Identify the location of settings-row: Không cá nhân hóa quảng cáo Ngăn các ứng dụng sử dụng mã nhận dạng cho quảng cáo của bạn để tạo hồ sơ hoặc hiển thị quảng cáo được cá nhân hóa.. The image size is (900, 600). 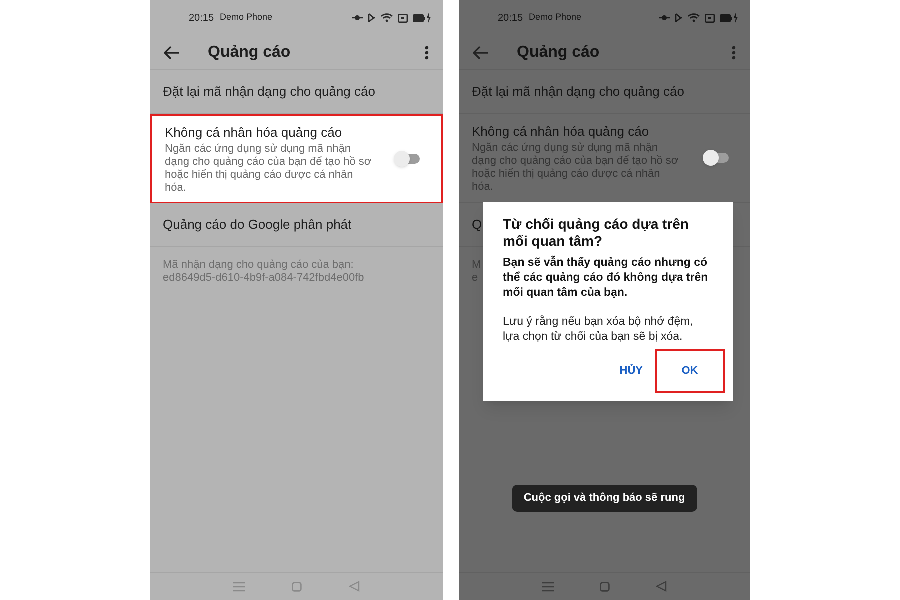
(296, 158).